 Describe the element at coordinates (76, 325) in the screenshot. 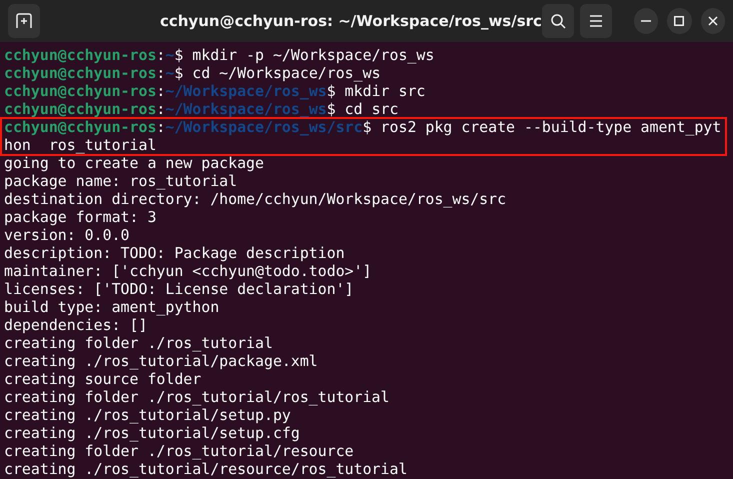

I see `terminal-line: dependencies: []` at that location.